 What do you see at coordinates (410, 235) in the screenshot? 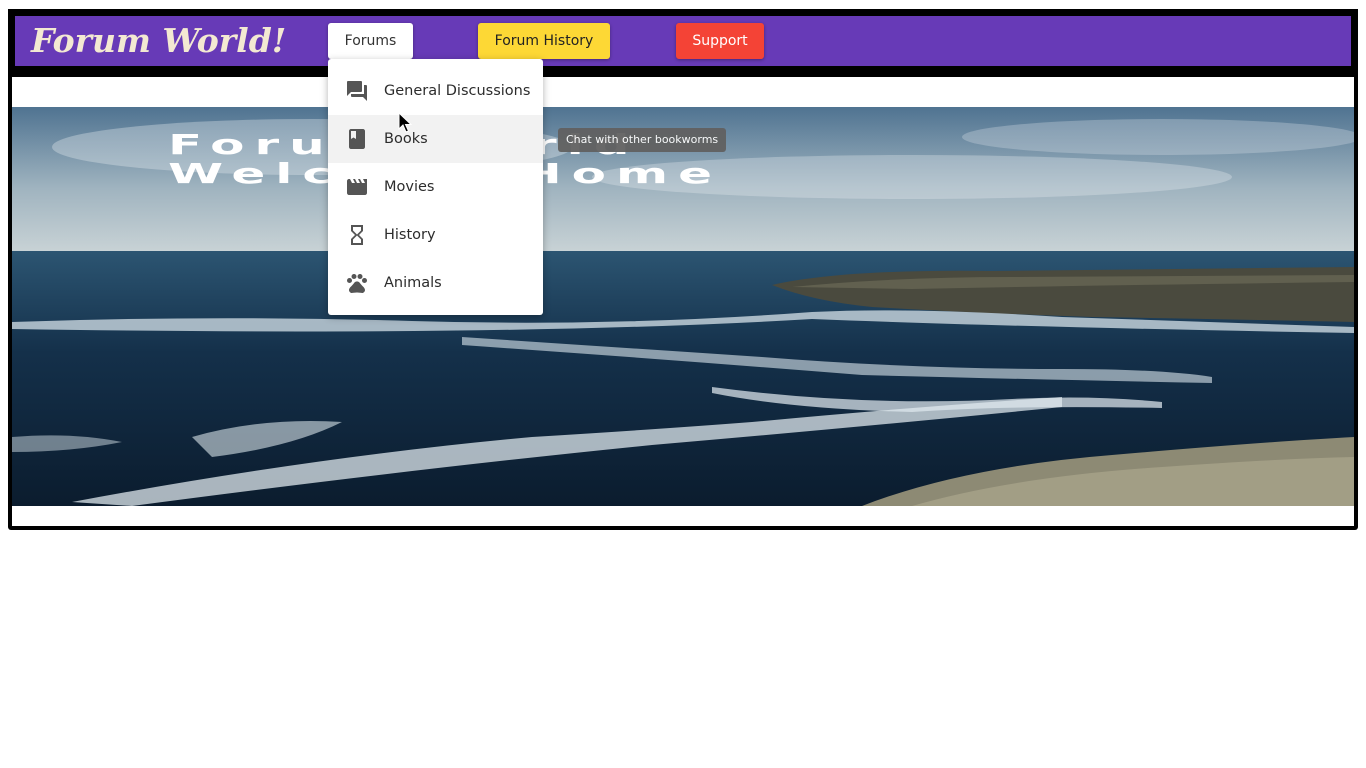
I see `menu-item-label: History` at bounding box center [410, 235].